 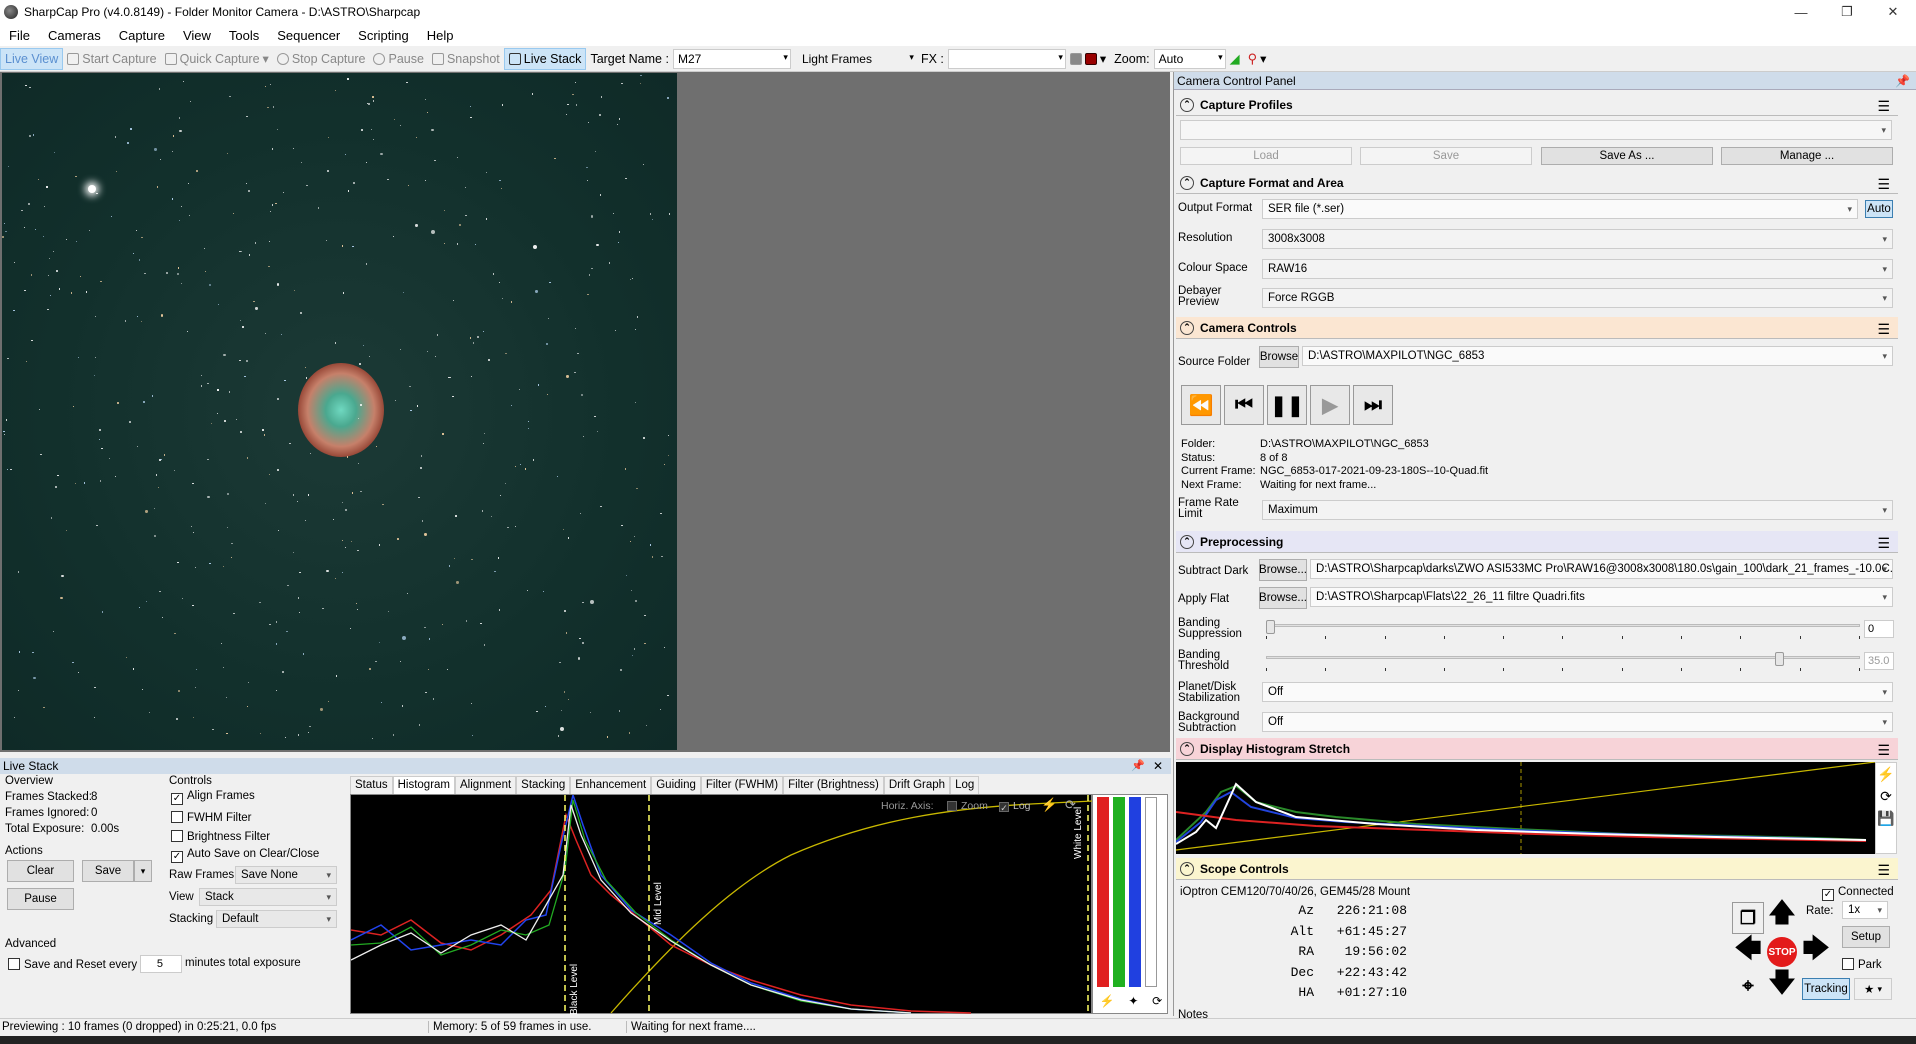 I want to click on stop-capture-button: Stop Capture, so click(x=321, y=59).